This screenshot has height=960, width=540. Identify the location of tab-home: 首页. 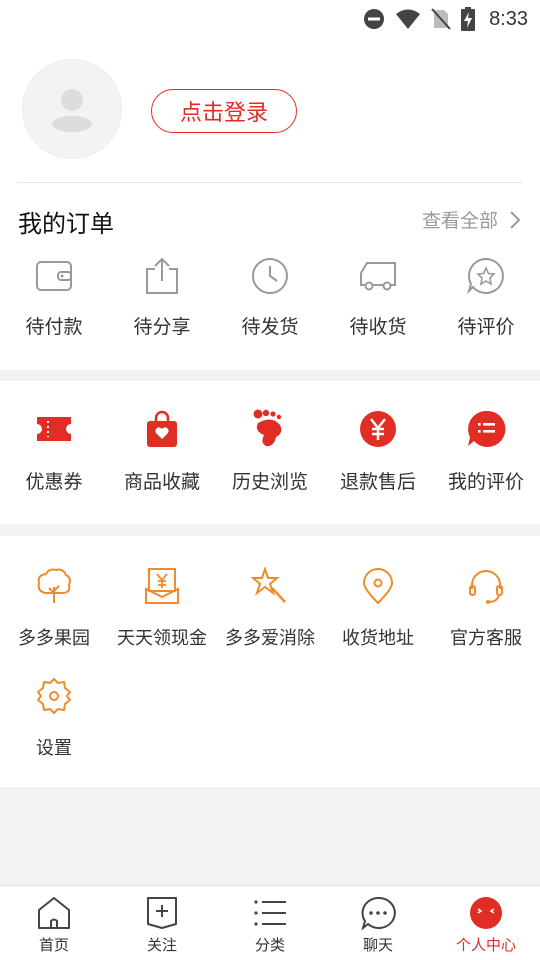
(54, 923).